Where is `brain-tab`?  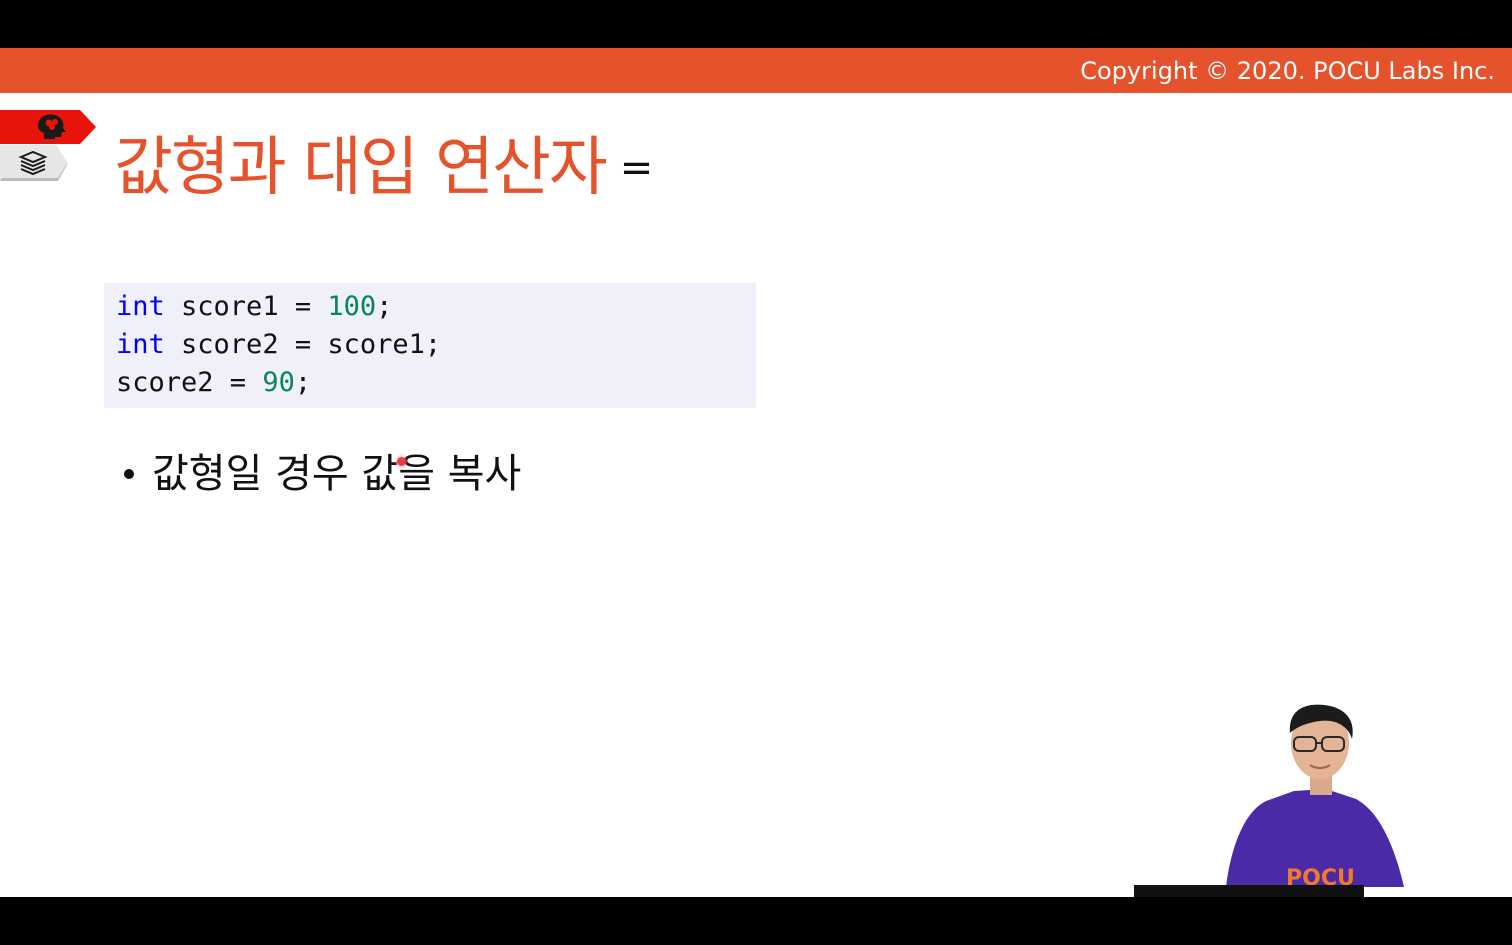 brain-tab is located at coordinates (48, 127).